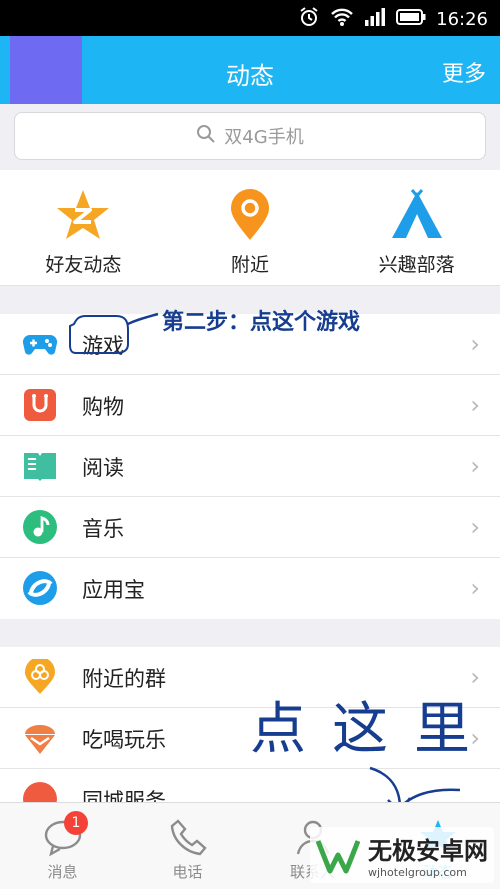 The image size is (500, 889). What do you see at coordinates (250, 214) in the screenshot?
I see `location-pin-icon` at bounding box center [250, 214].